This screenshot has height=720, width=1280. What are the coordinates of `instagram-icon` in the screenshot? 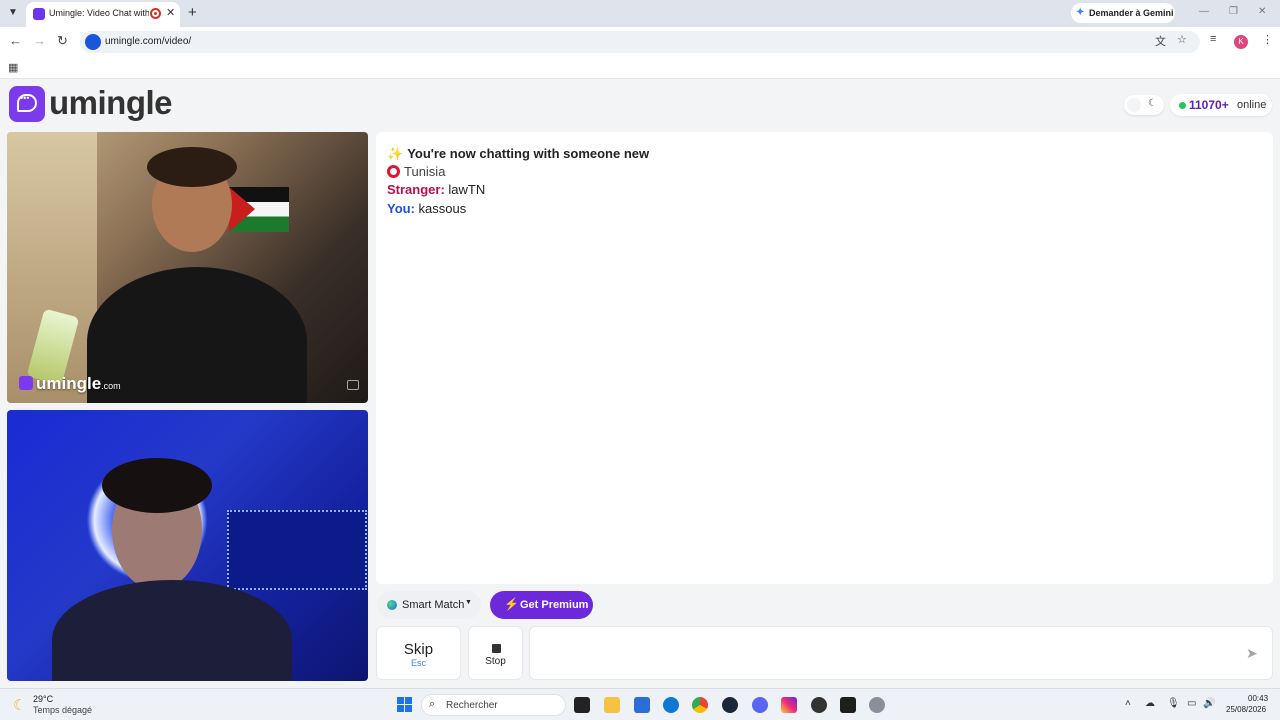 It's located at (789, 705).